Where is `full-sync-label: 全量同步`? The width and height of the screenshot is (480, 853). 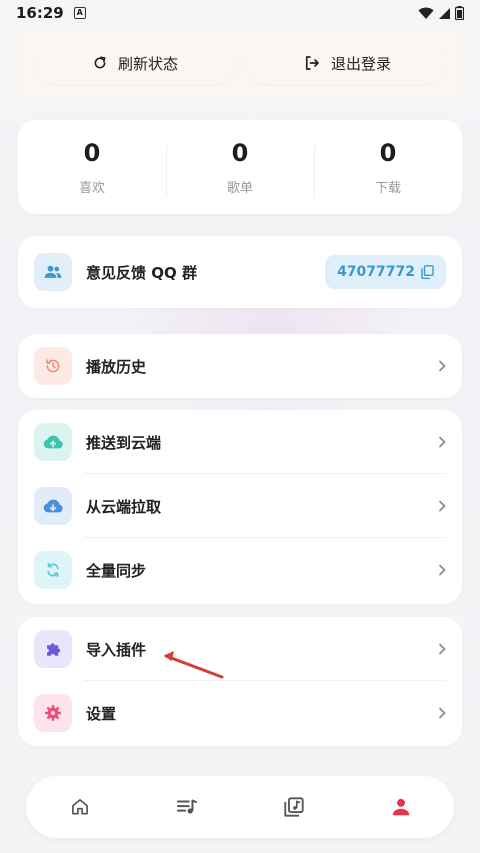 full-sync-label: 全量同步 is located at coordinates (116, 570).